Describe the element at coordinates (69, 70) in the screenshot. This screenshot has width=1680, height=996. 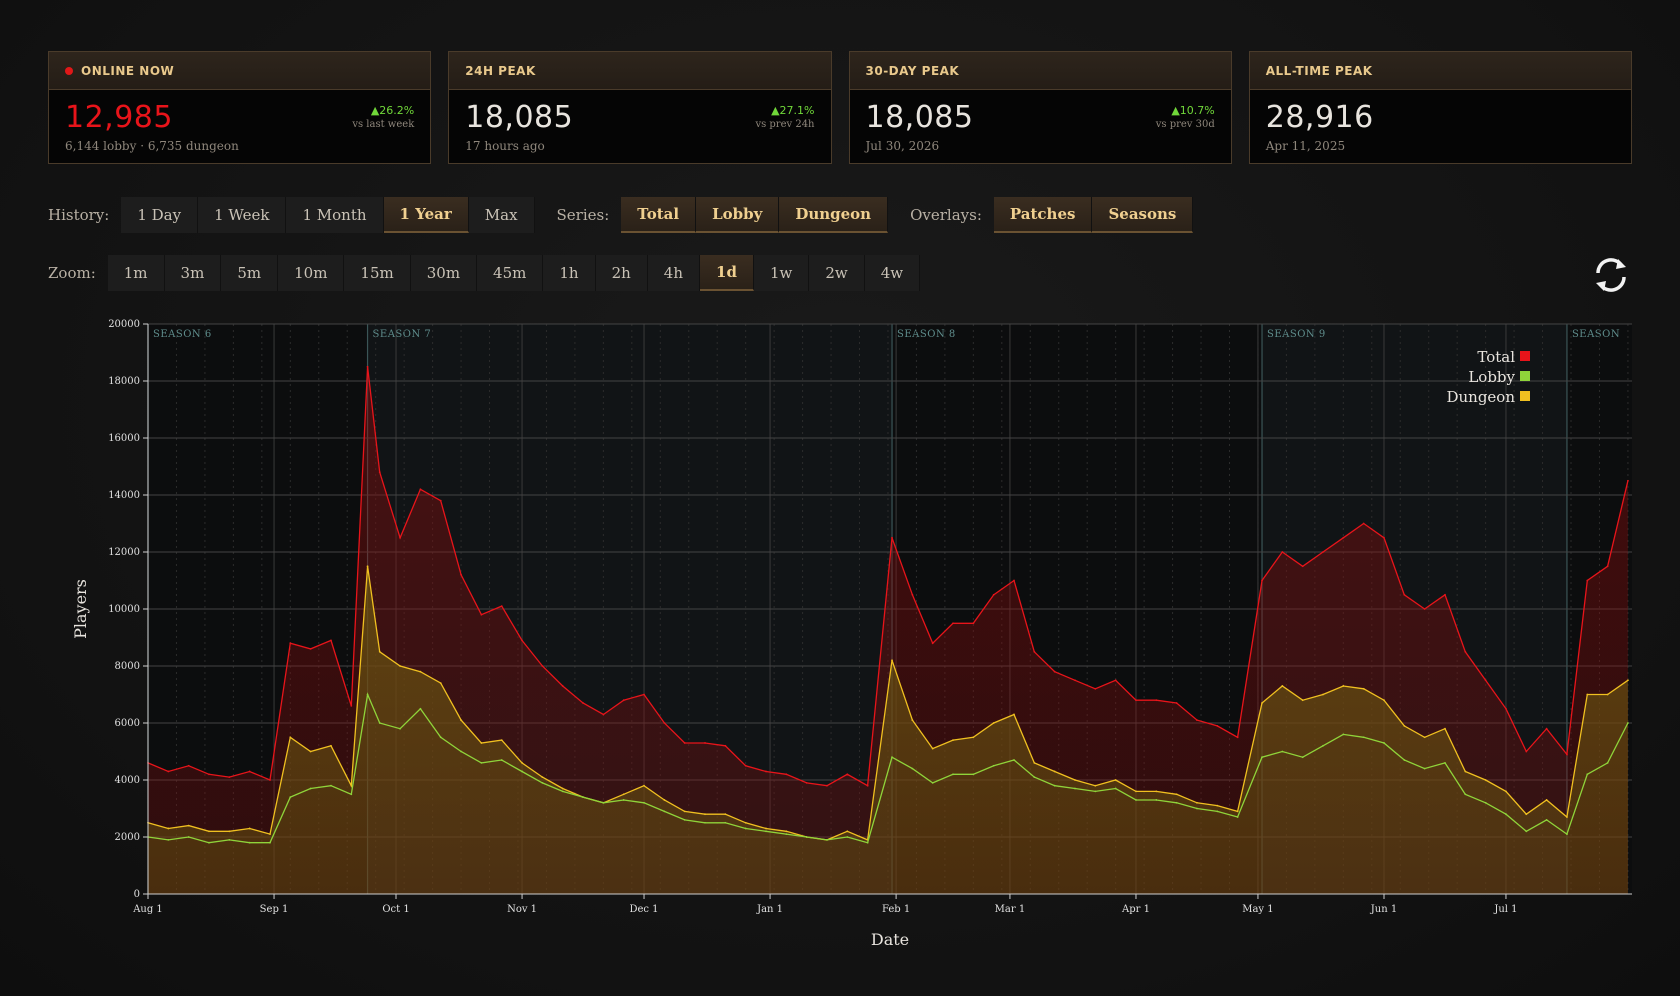
I see `live-dot-icon` at that location.